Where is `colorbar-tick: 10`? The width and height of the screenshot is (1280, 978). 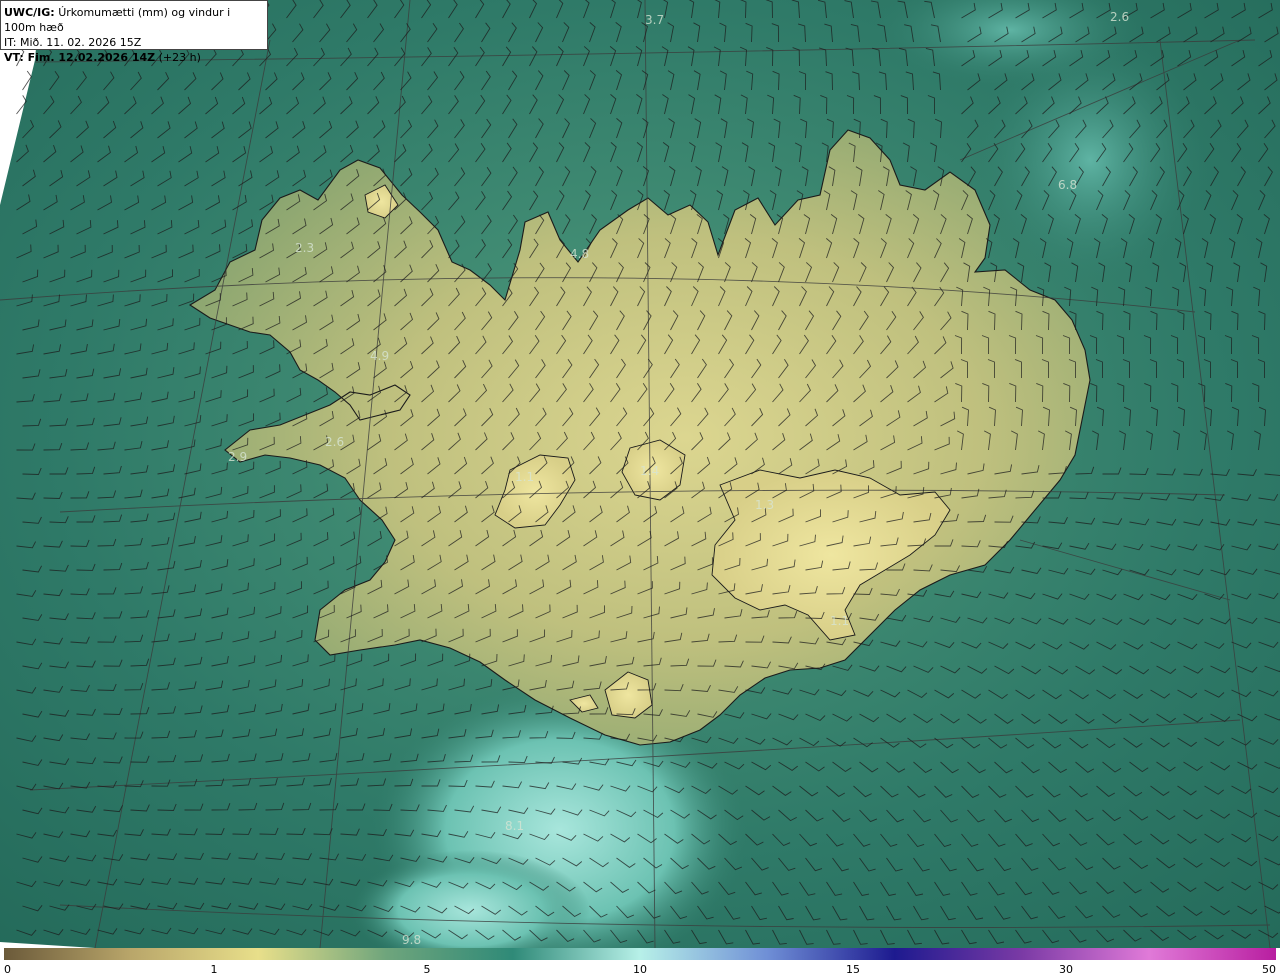
colorbar-tick: 10 is located at coordinates (640, 969).